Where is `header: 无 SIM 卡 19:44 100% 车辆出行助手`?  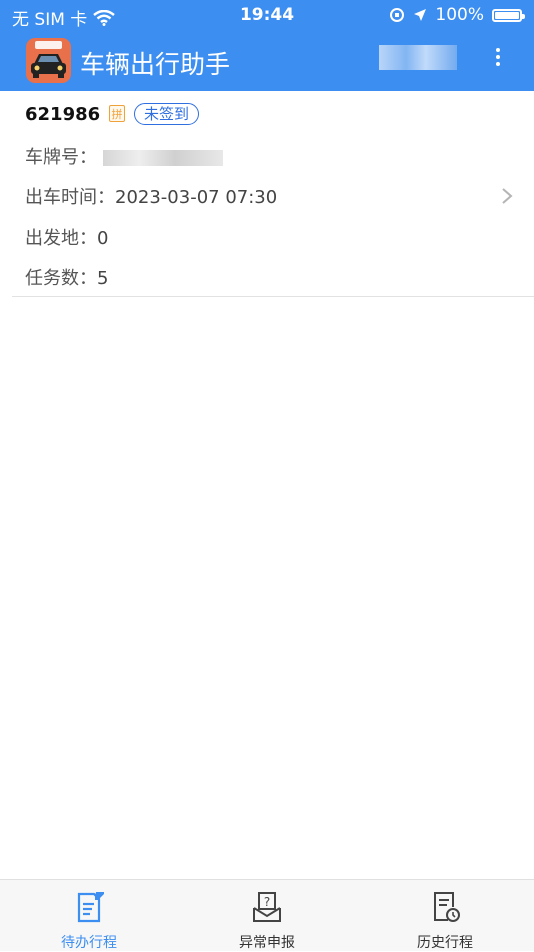 header: 无 SIM 卡 19:44 100% 车辆出行助手 is located at coordinates (267, 45).